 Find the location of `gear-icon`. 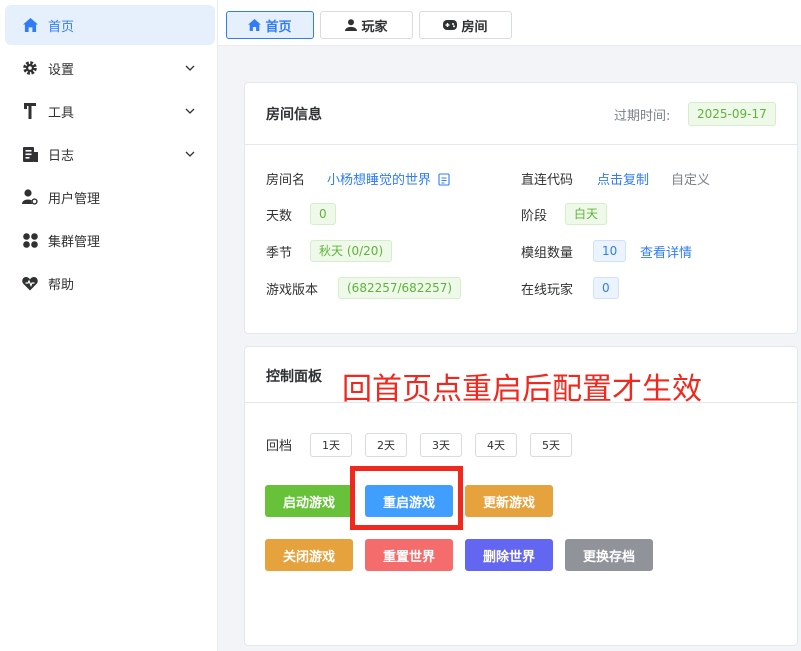

gear-icon is located at coordinates (30, 68).